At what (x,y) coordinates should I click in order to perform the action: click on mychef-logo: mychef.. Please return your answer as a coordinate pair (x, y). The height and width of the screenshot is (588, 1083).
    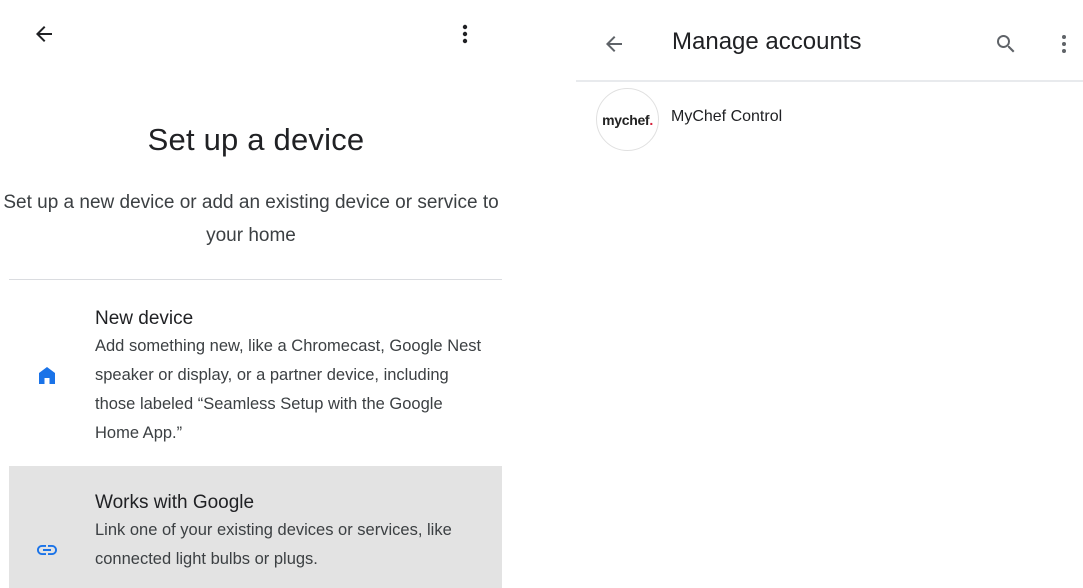
    Looking at the image, I should click on (627, 119).